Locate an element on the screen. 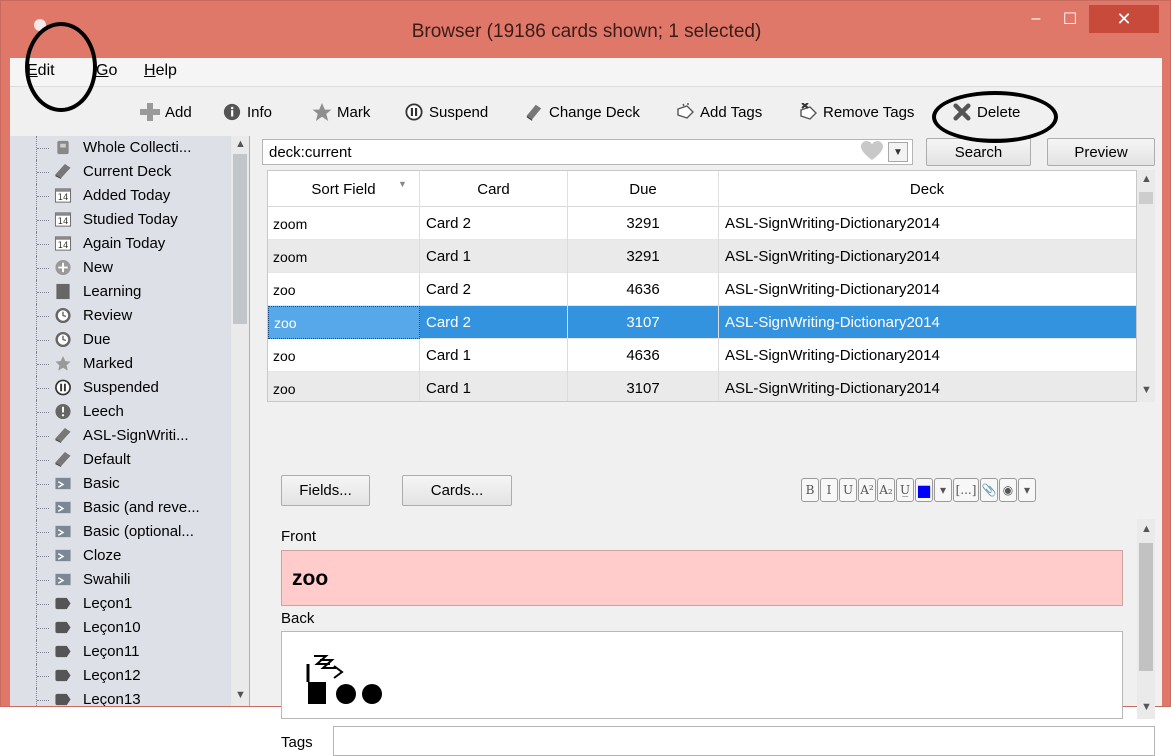 This screenshot has height=756, width=1171. front-field-label: Front is located at coordinates (299, 536).